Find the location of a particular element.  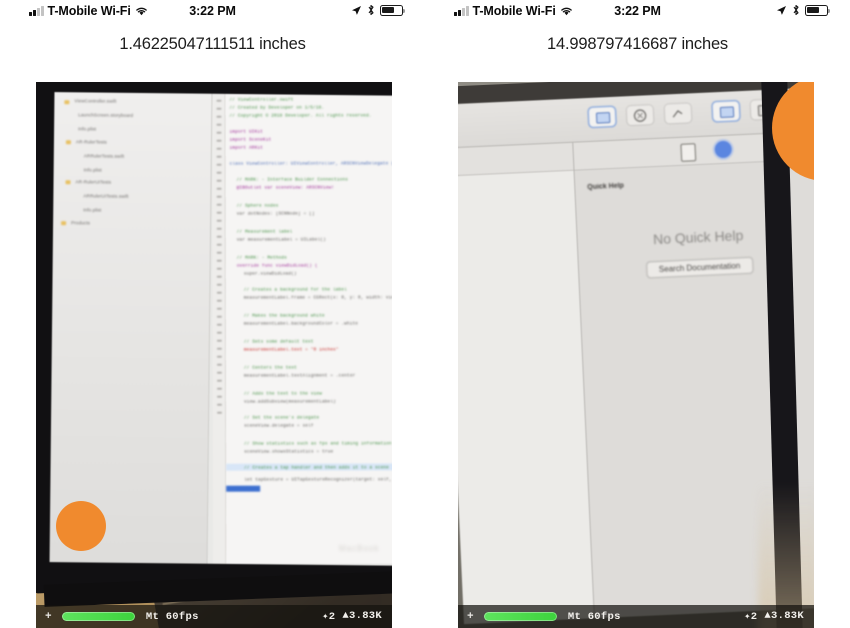

quick-help-title: Quick Help is located at coordinates (606, 187).